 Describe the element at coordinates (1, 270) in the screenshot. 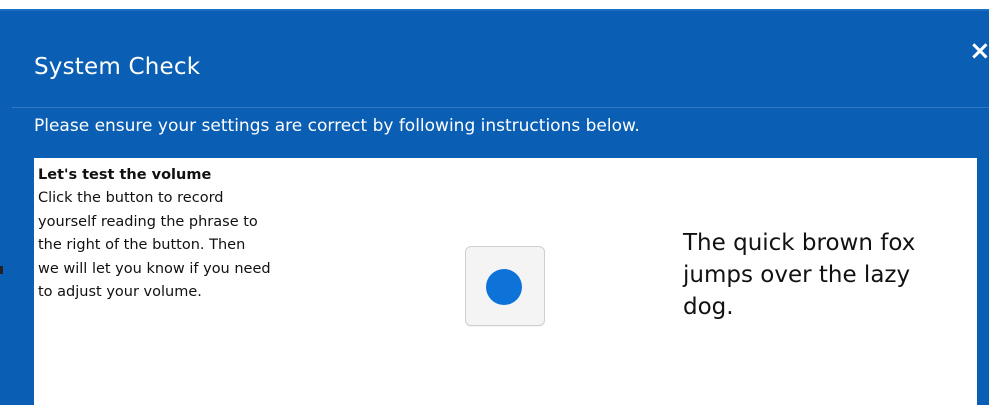

I see `edge-marker` at that location.